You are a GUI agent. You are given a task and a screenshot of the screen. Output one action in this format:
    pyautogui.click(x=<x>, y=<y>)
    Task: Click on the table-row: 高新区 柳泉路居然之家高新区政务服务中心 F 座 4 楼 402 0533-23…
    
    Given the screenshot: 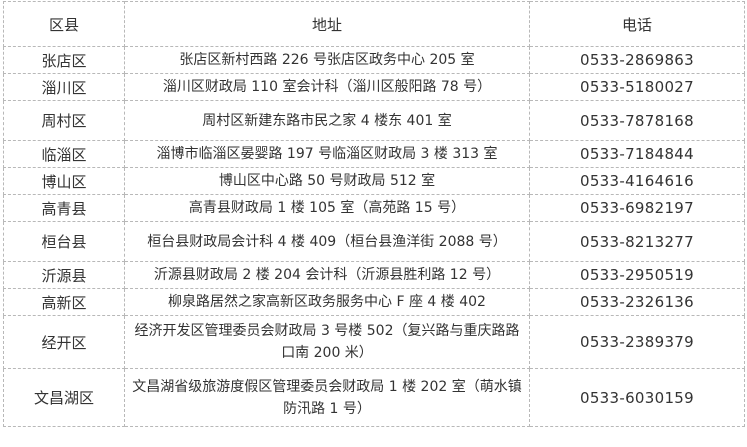 What is the action you would take?
    pyautogui.click(x=374, y=302)
    